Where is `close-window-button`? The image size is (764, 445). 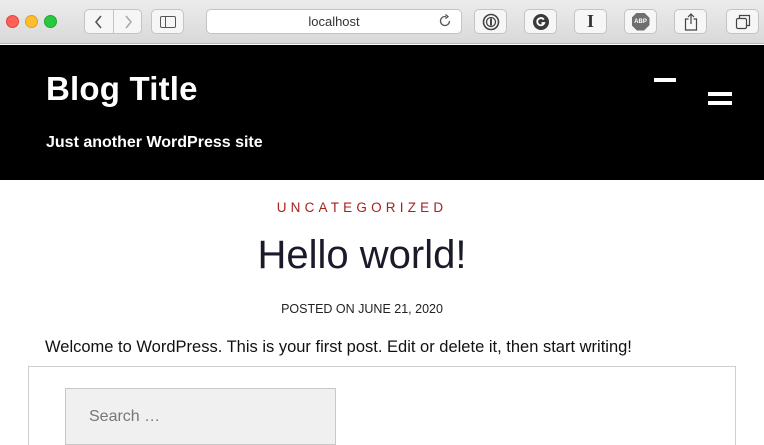 close-window-button is located at coordinates (12, 21).